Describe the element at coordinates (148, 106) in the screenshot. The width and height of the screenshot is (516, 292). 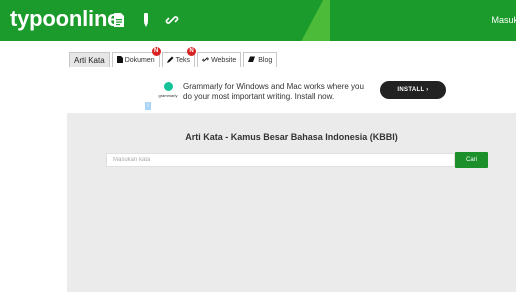
I see `ad-info-icon: i` at that location.